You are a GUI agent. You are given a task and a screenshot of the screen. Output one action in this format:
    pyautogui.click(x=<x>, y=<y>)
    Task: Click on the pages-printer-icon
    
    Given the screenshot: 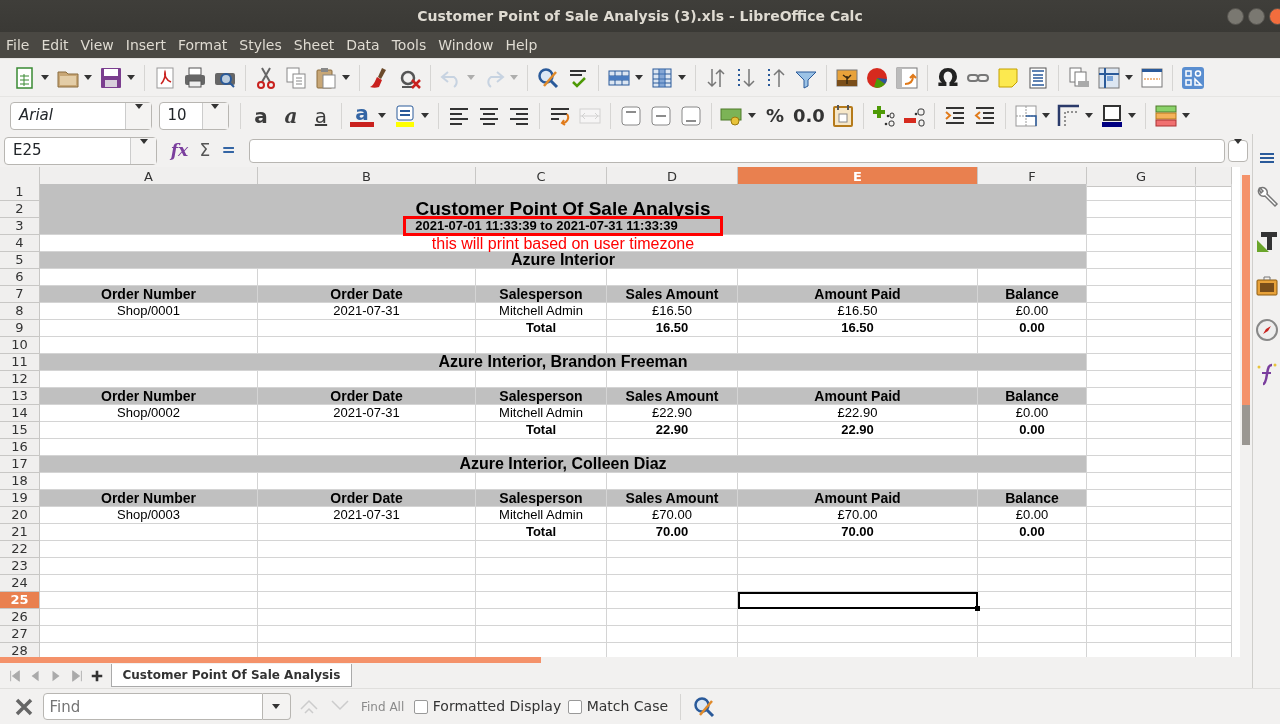 What is the action you would take?
    pyautogui.click(x=1079, y=77)
    